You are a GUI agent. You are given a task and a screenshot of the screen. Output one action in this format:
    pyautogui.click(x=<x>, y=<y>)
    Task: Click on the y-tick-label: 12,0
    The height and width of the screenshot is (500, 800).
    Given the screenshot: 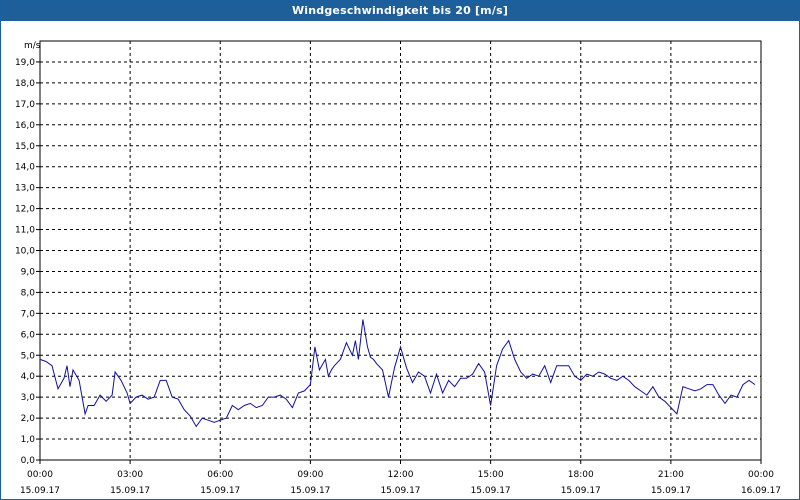 What is the action you would take?
    pyautogui.click(x=25, y=210)
    